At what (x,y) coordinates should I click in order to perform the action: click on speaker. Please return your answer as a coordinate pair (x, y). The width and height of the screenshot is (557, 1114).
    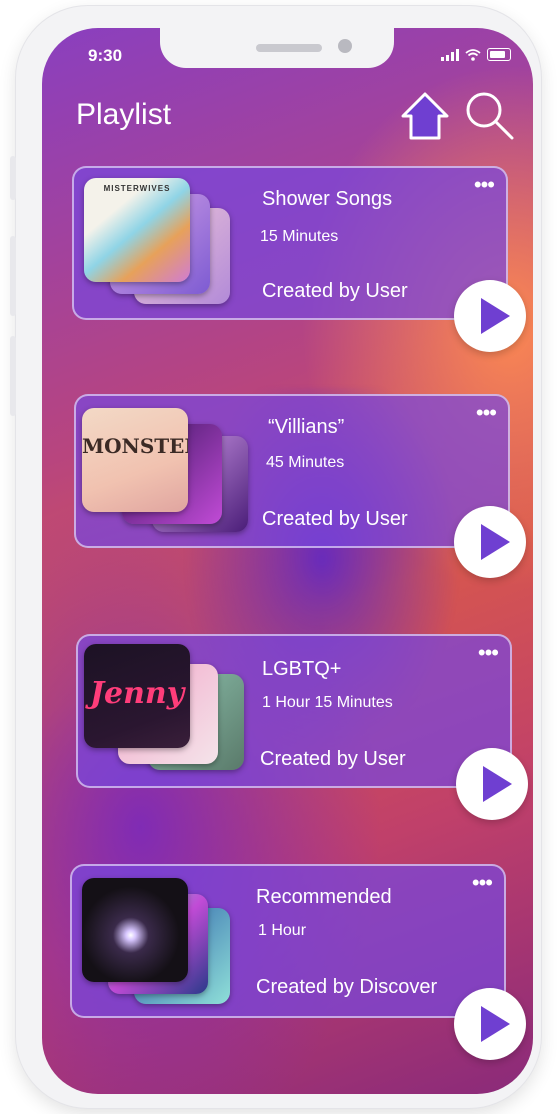
    Looking at the image, I should click on (289, 48).